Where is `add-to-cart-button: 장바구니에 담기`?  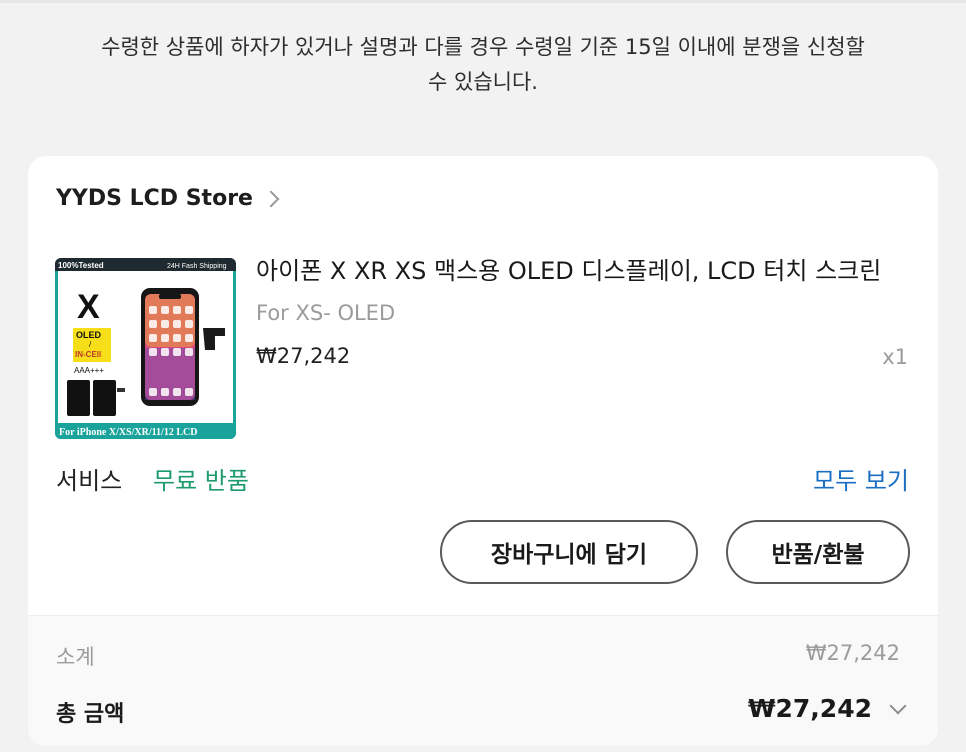
add-to-cart-button: 장바구니에 담기 is located at coordinates (569, 552).